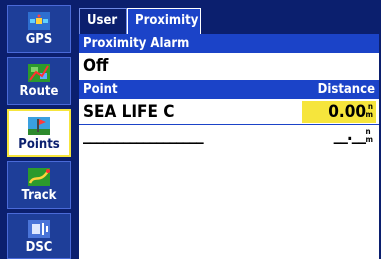 The image size is (381, 259). I want to click on radio-call-icon, so click(39, 229).